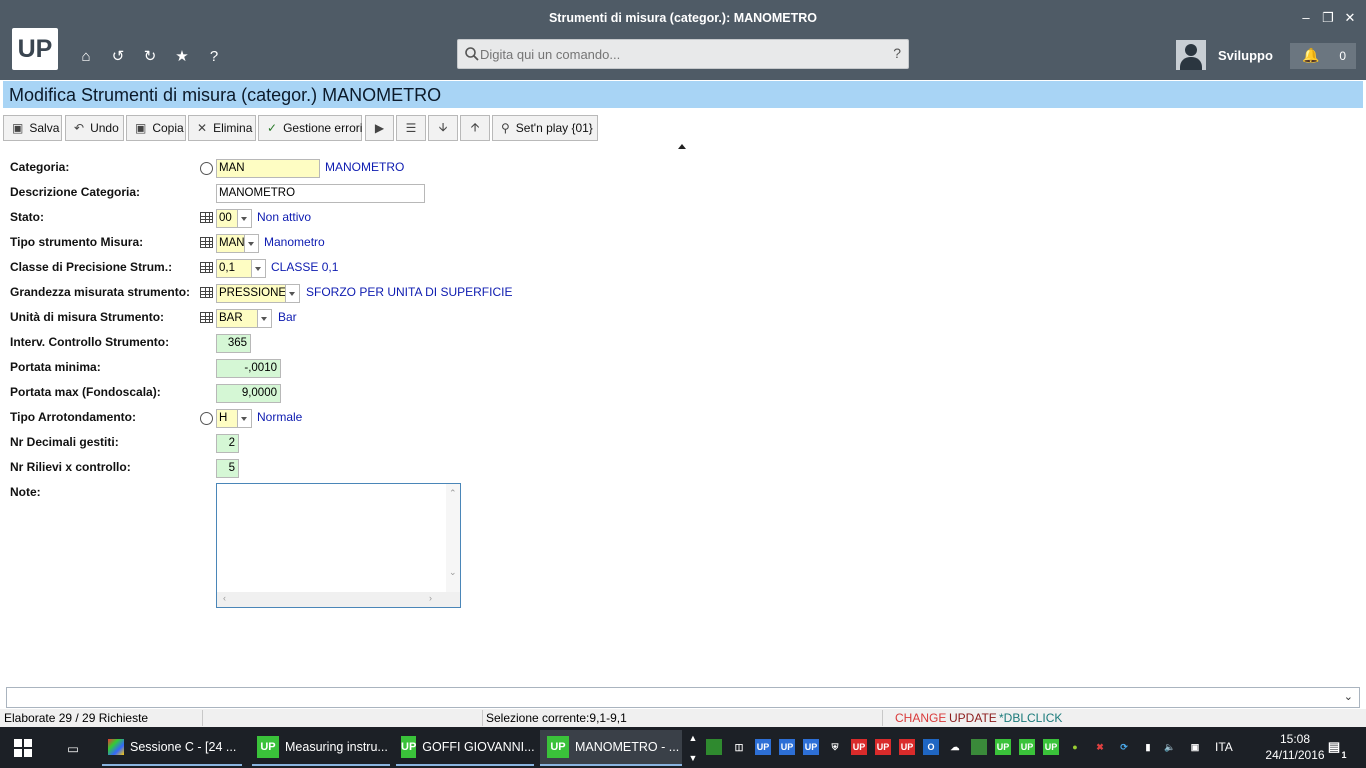 The image size is (1366, 768). Describe the element at coordinates (86, 57) in the screenshot. I see `home-icon: ⌂` at that location.